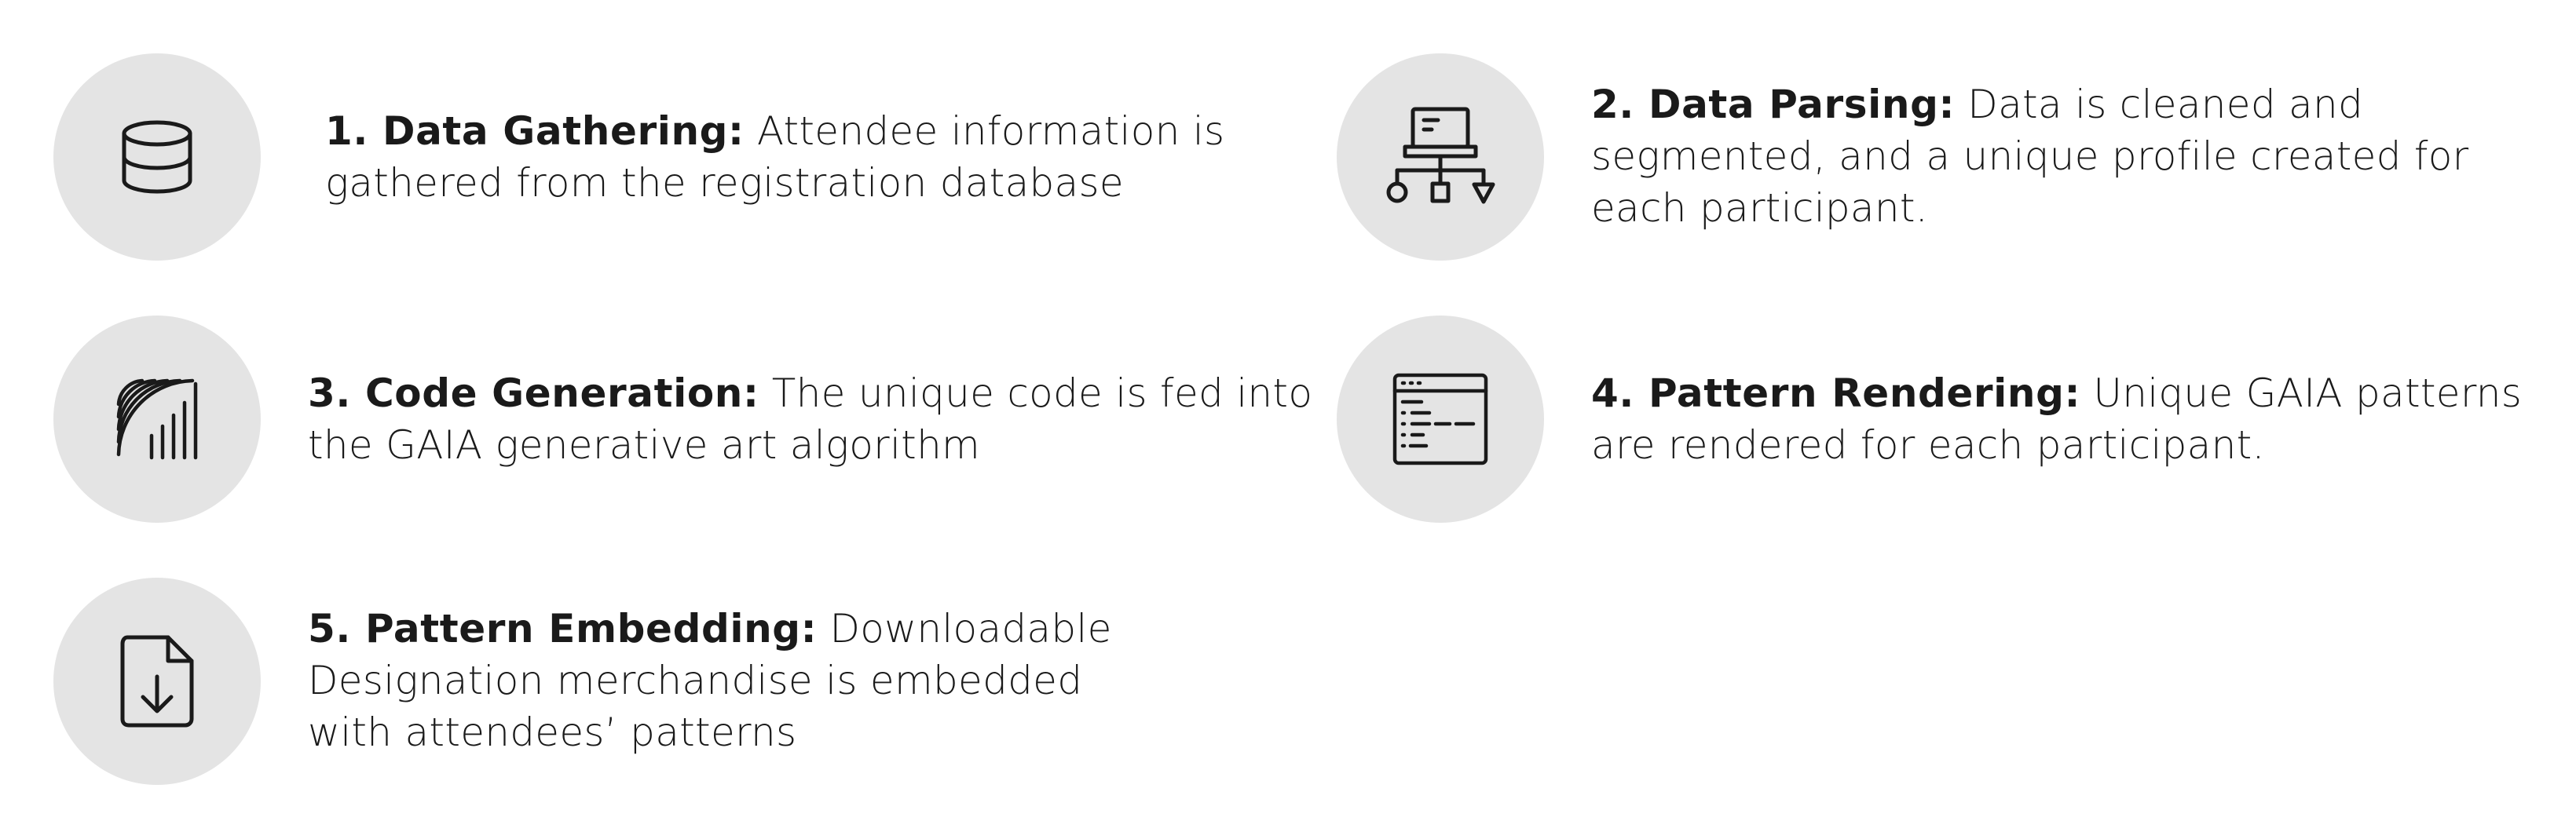  I want to click on step-title: 3. Code Generation:, so click(534, 393).